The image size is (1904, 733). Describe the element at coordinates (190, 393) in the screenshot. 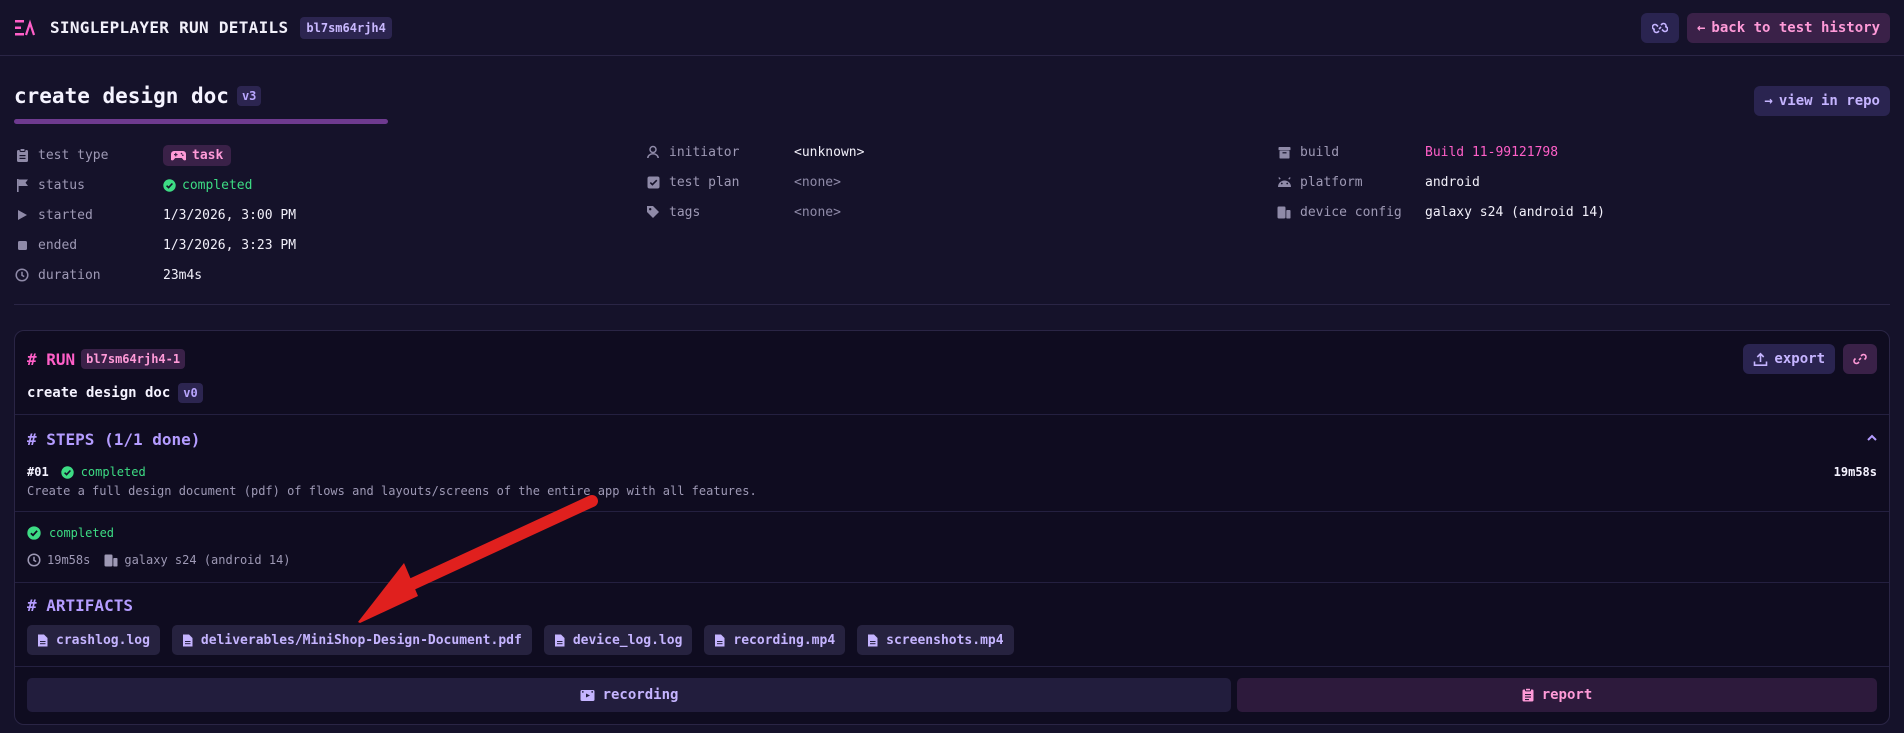

I see `run-version-badge: v0` at that location.